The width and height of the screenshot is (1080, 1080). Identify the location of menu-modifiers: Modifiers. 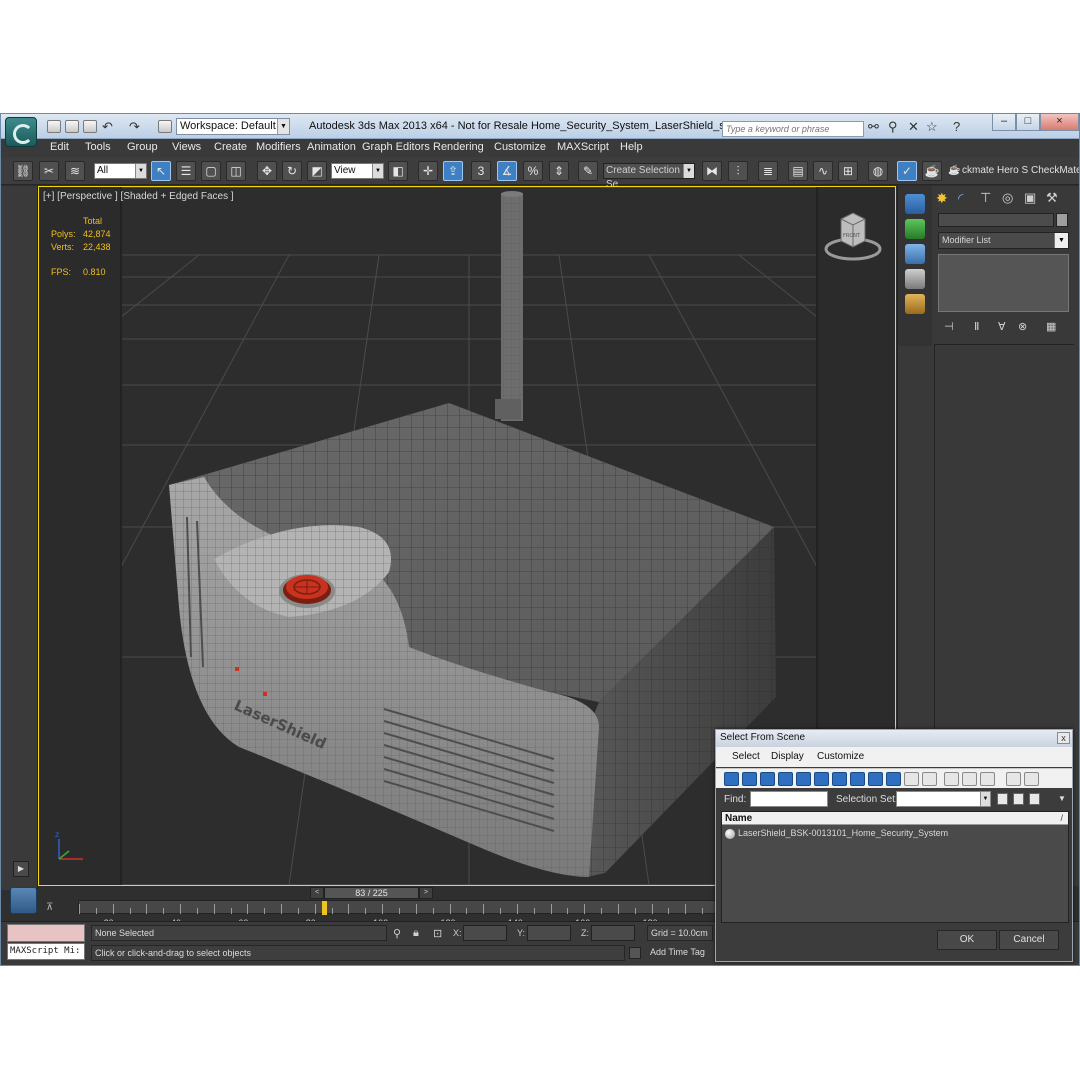
(278, 147).